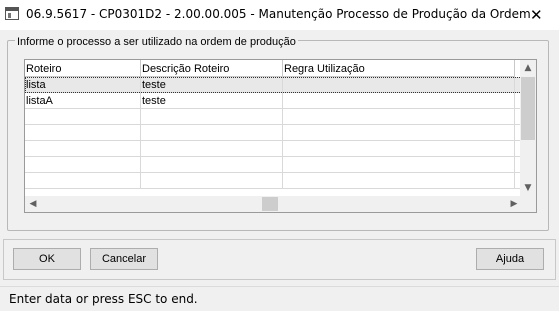 The height and width of the screenshot is (311, 559). I want to click on table-row: listaA teste, so click(273, 101).